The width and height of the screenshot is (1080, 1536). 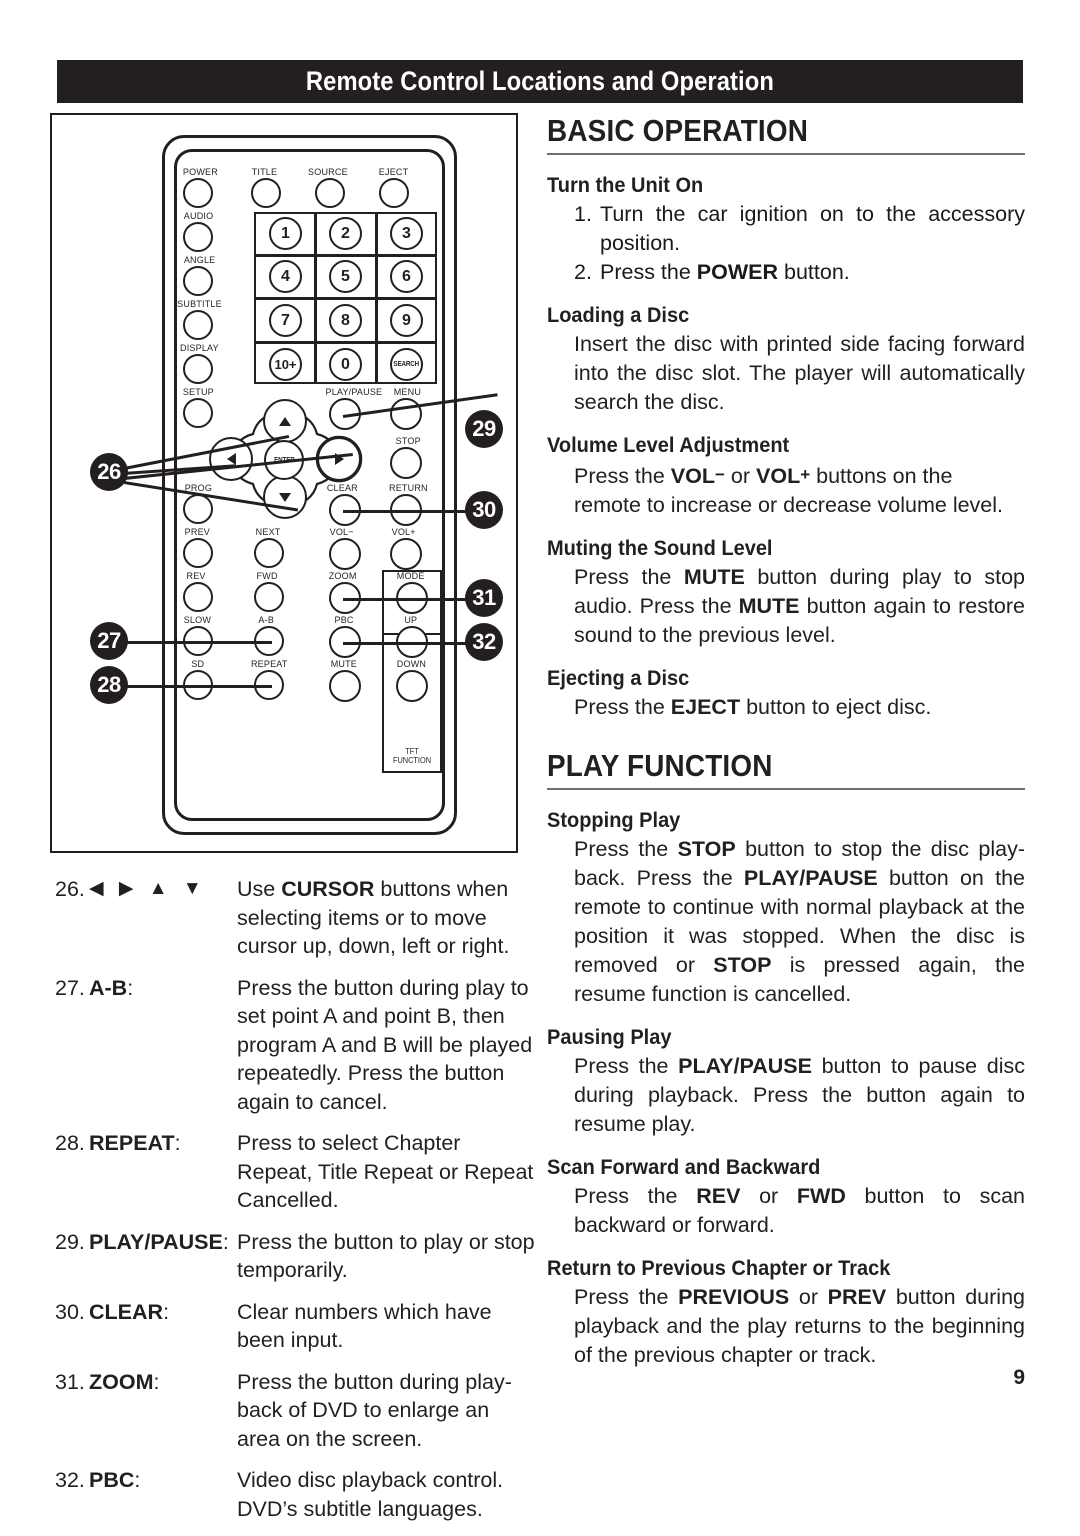 I want to click on num-1-label: 1, so click(x=285, y=233).